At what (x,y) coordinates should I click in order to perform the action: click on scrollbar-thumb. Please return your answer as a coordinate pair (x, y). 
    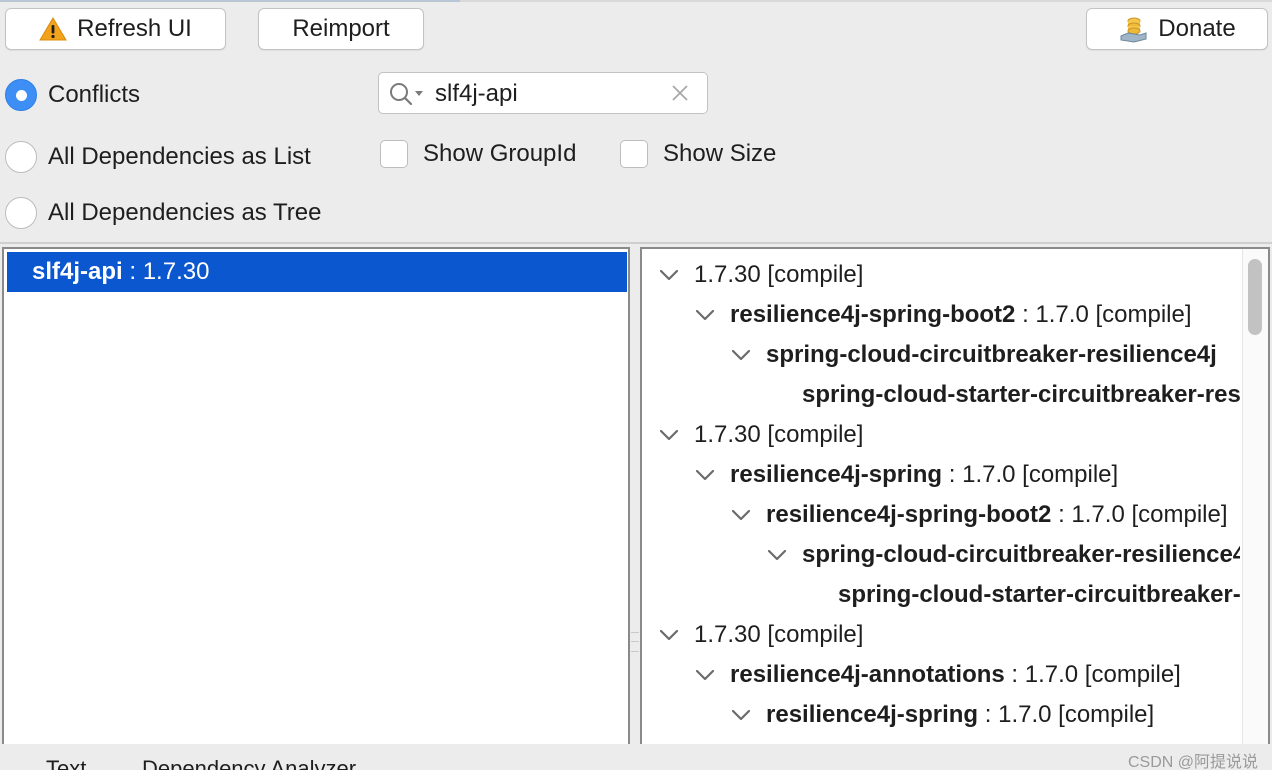
    Looking at the image, I should click on (1255, 297).